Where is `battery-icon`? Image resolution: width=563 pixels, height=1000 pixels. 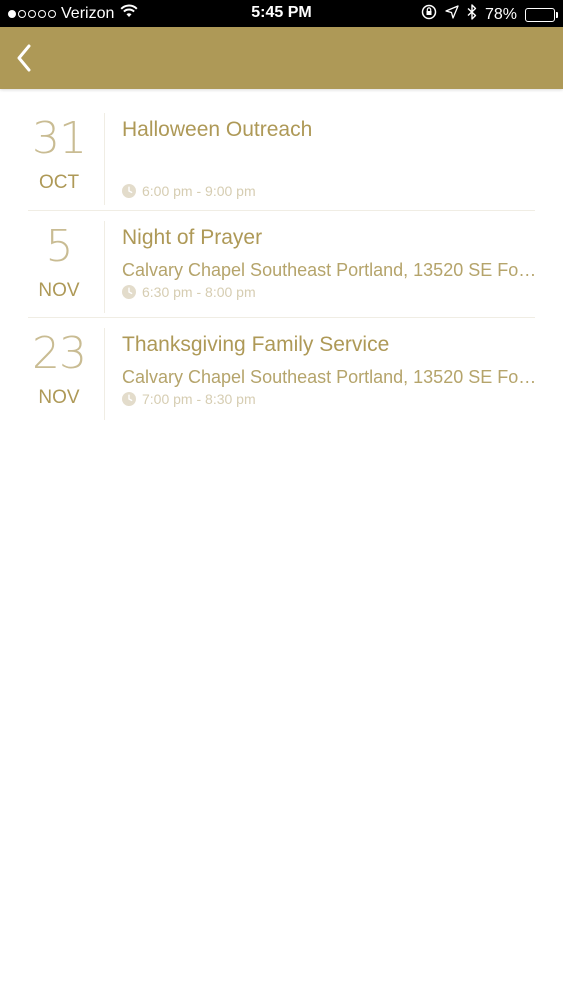 battery-icon is located at coordinates (541, 14).